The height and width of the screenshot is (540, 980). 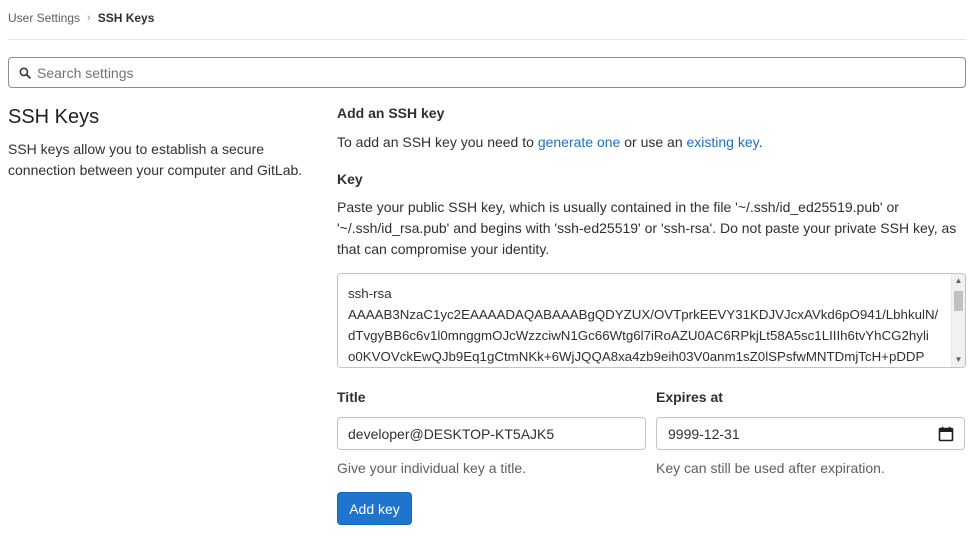 I want to click on scroll-up-arrow-icon: ▲, so click(x=958, y=281).